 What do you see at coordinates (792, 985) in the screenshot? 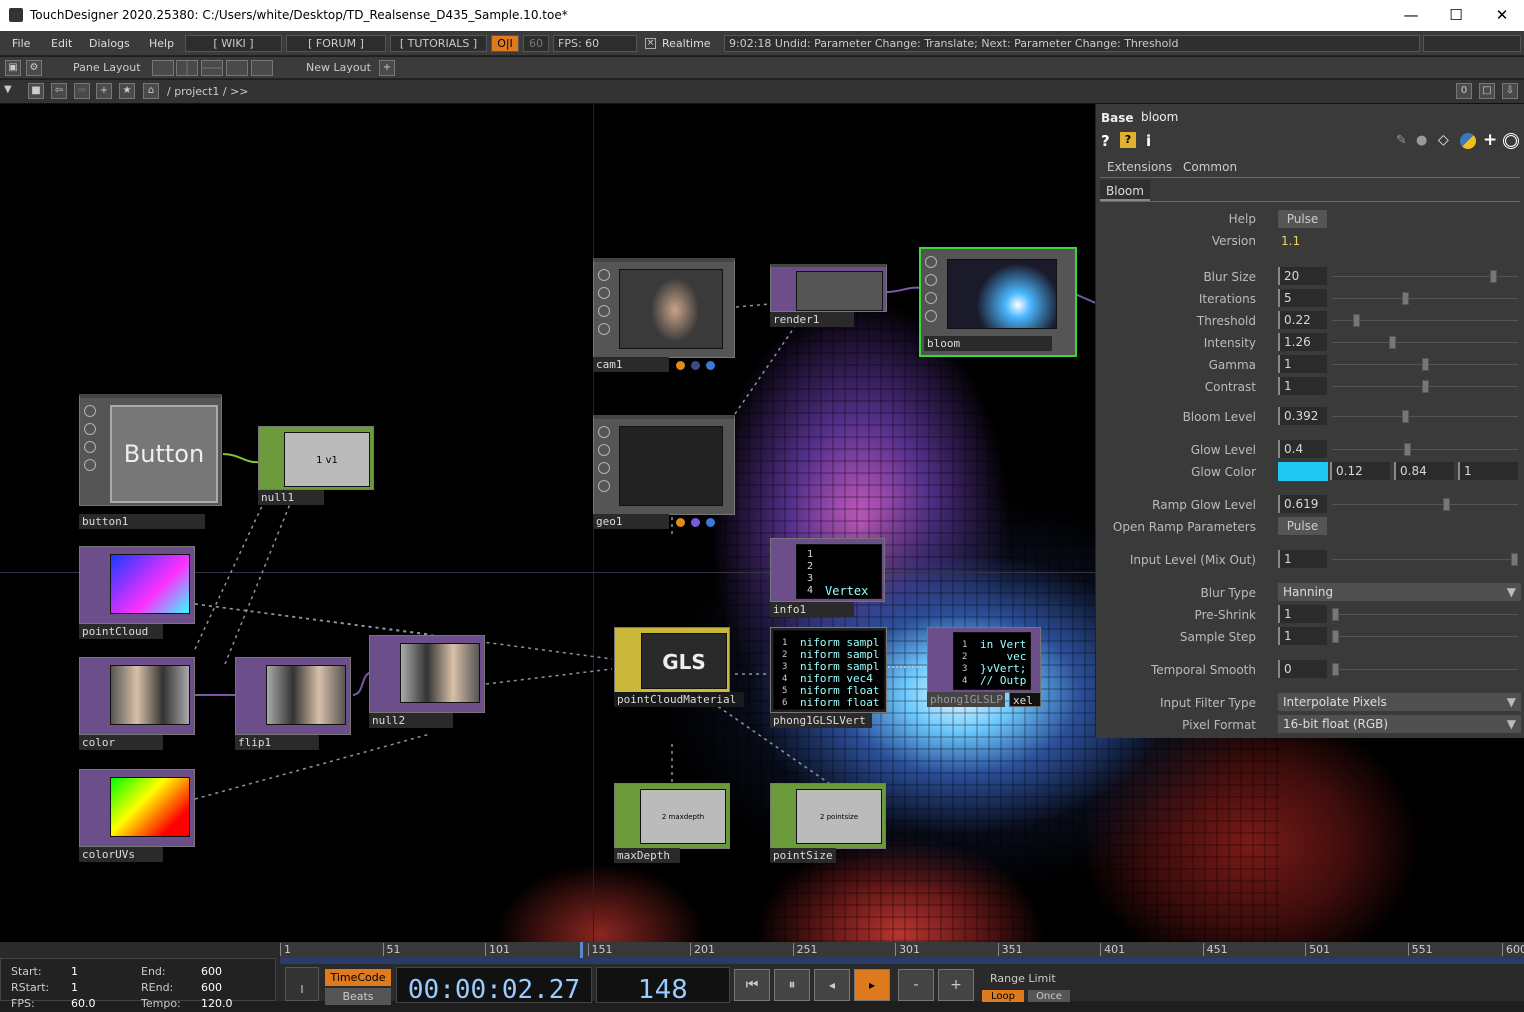
I see `pause-icon: ⏸` at bounding box center [792, 985].